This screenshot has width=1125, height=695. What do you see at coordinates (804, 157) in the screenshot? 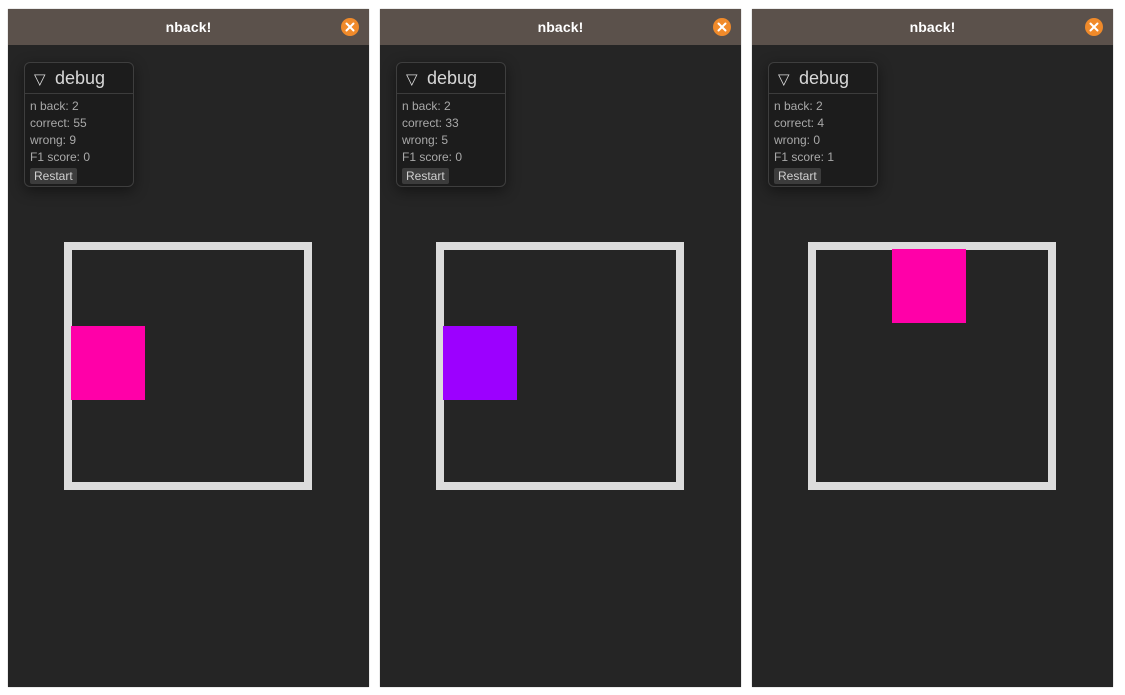
I see `f1-score: F1 score: 1` at bounding box center [804, 157].